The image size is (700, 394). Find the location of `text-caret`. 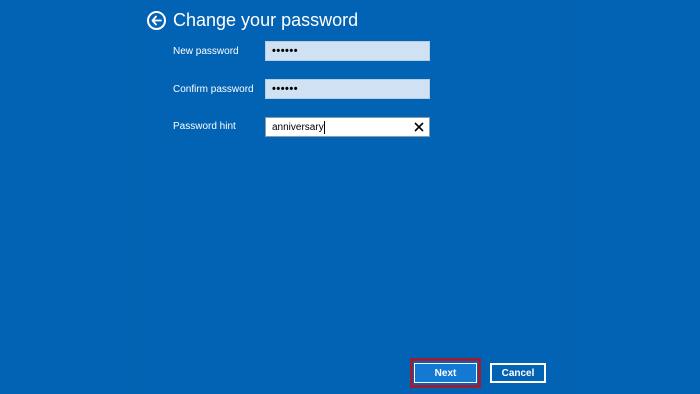

text-caret is located at coordinates (324, 127).